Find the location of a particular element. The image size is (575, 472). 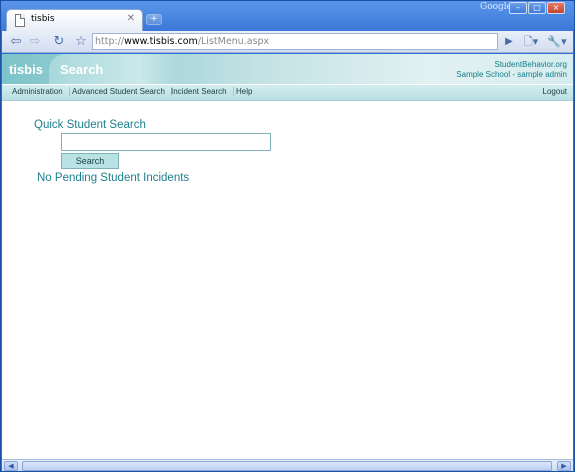

page-icon is located at coordinates (20, 20).